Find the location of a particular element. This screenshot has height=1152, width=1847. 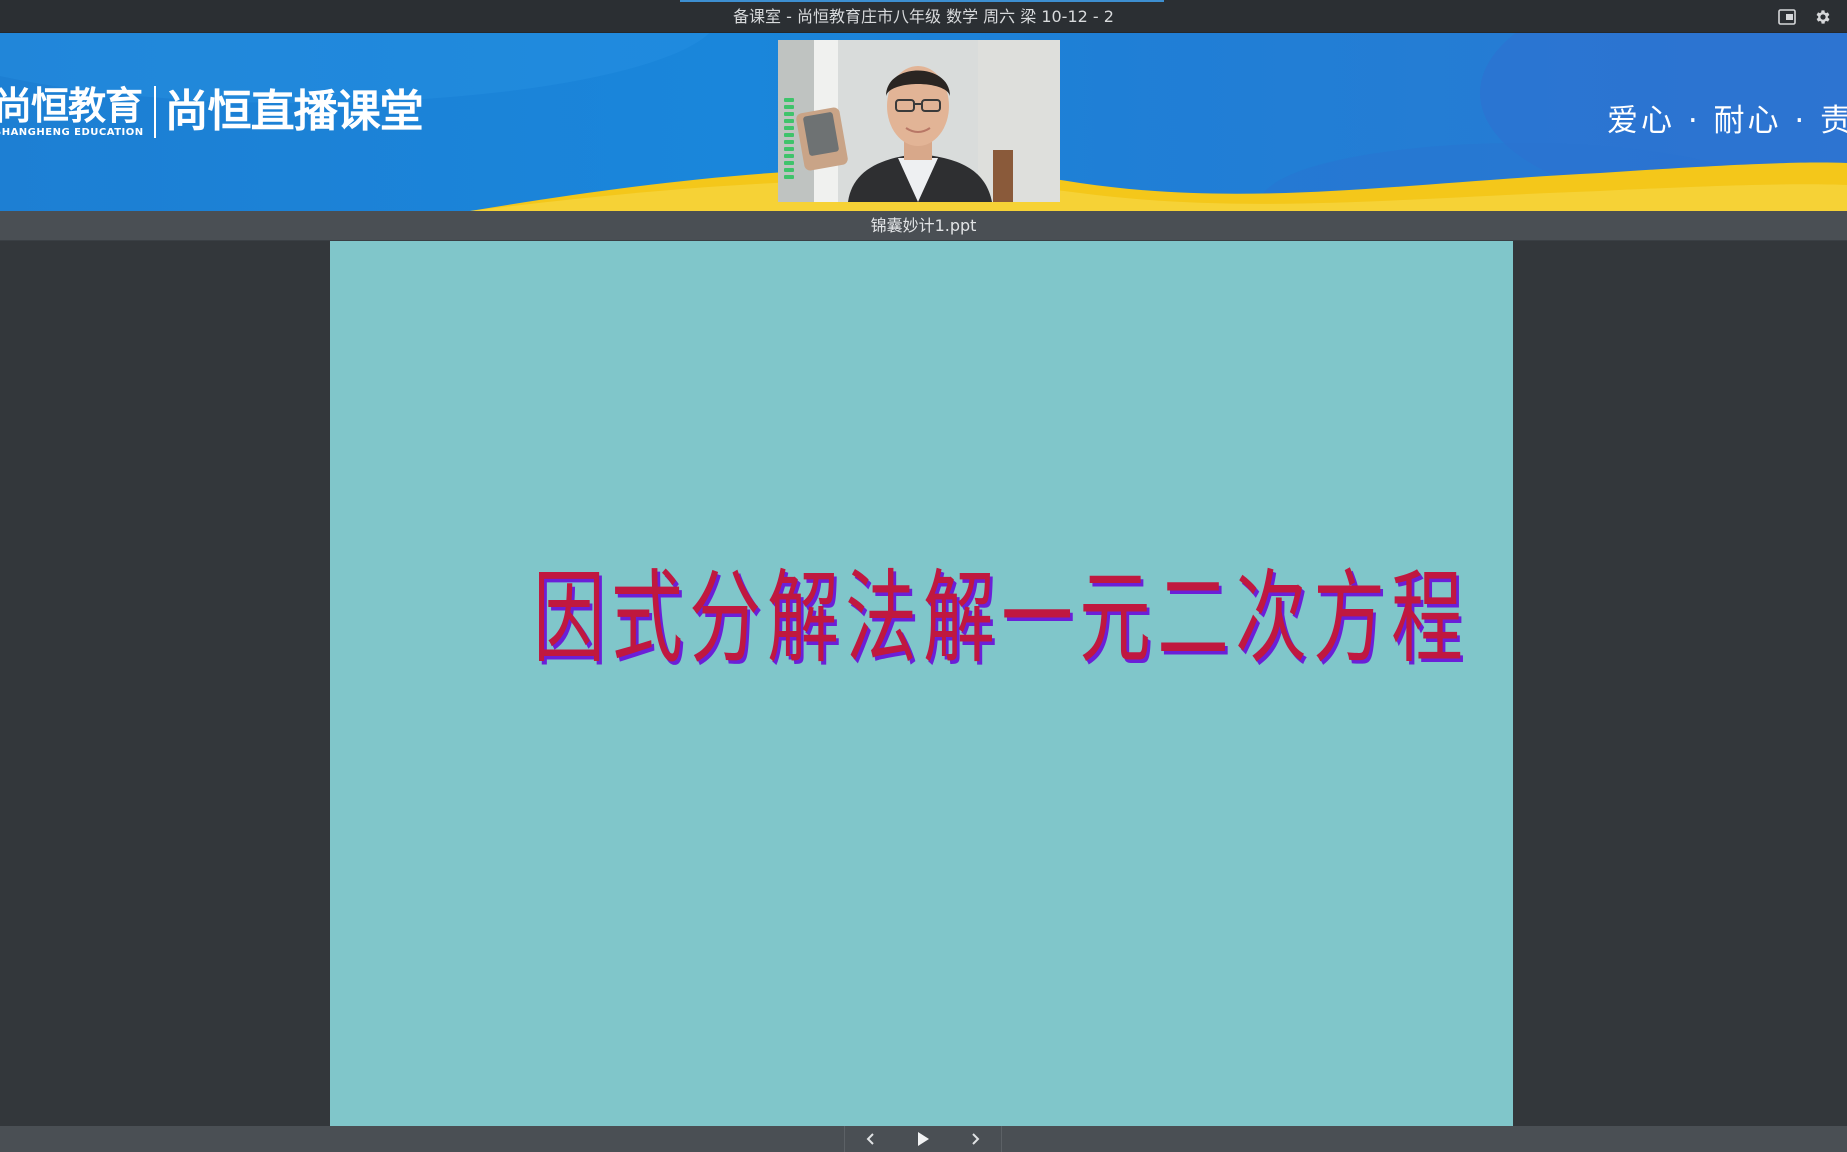

slide-navigation-controls is located at coordinates (923, 1139).